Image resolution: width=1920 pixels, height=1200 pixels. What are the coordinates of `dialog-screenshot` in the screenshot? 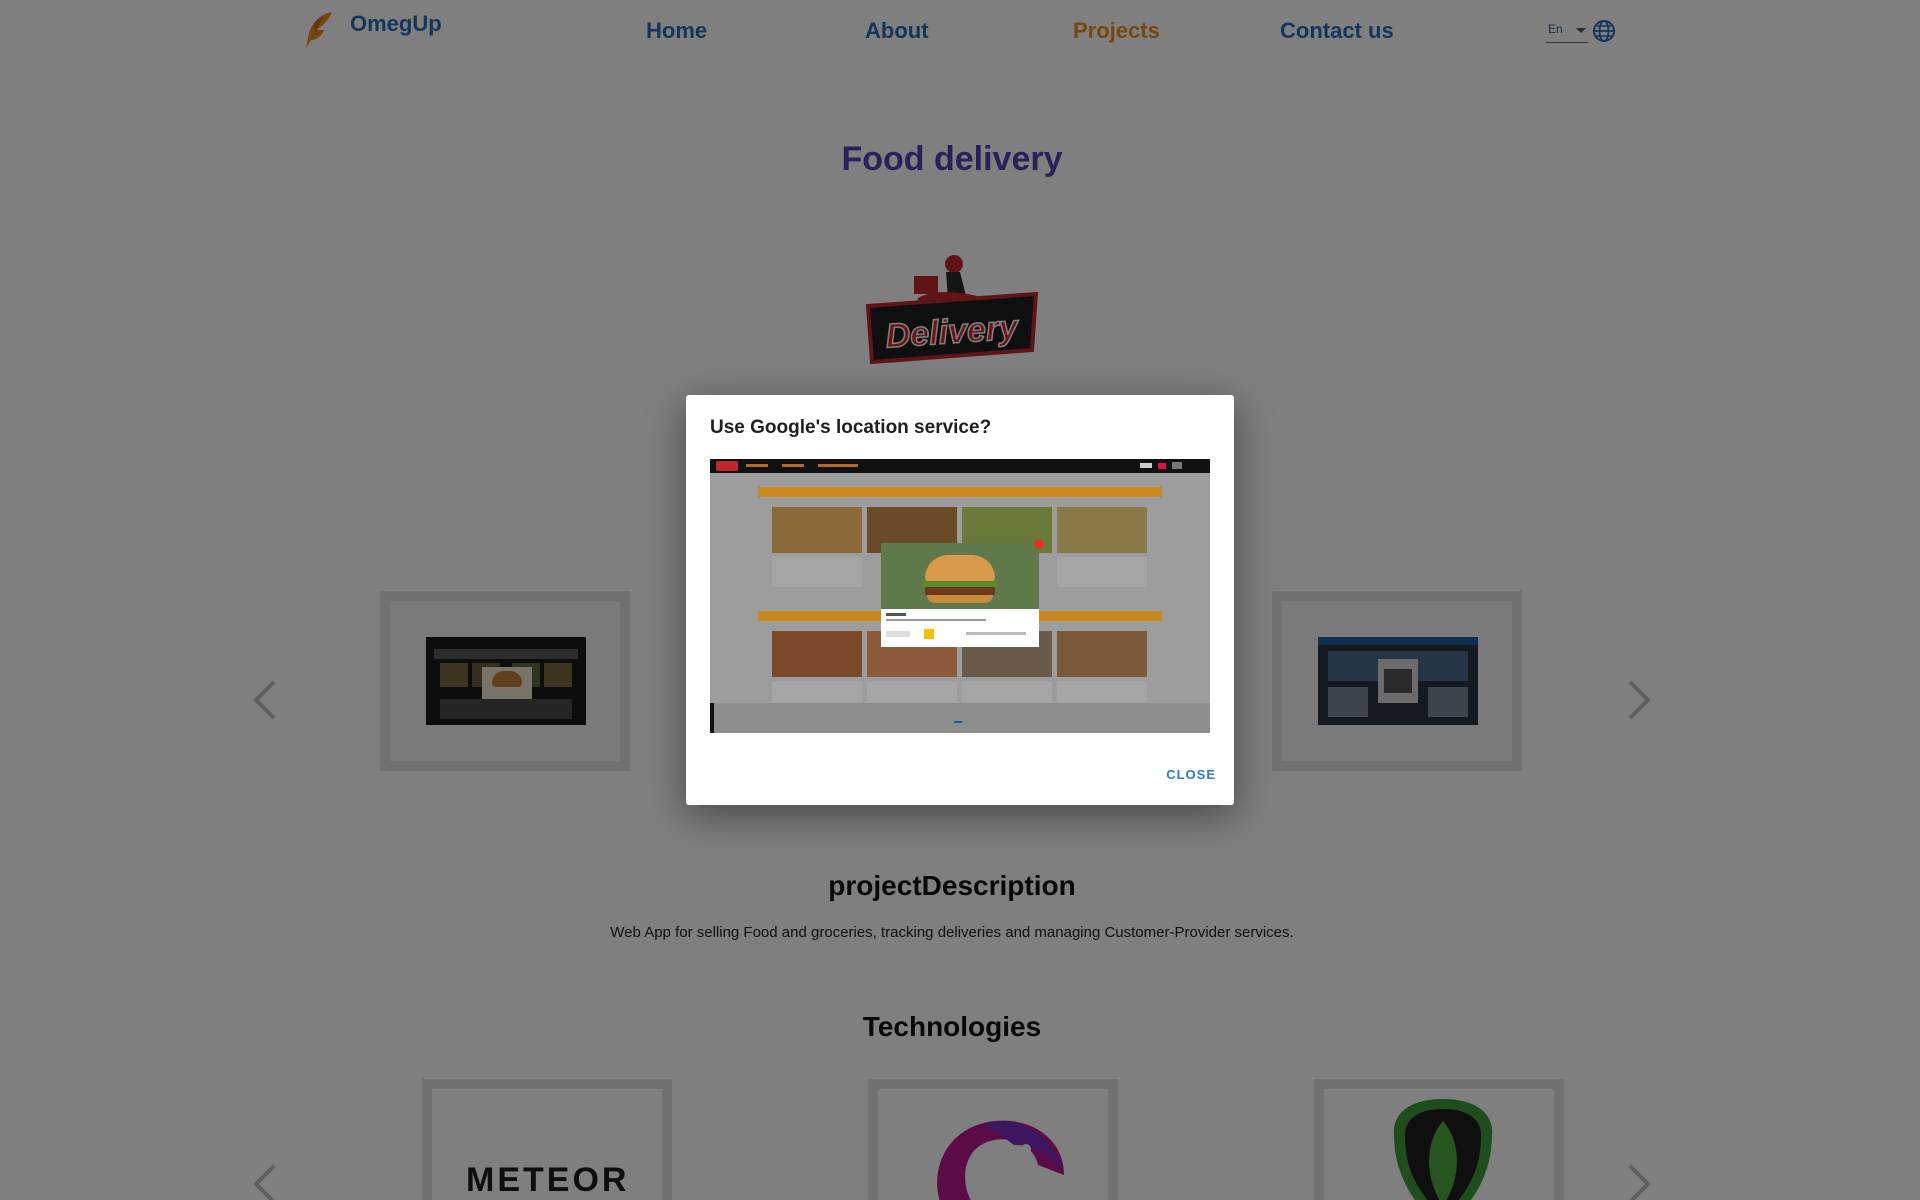 It's located at (960, 596).